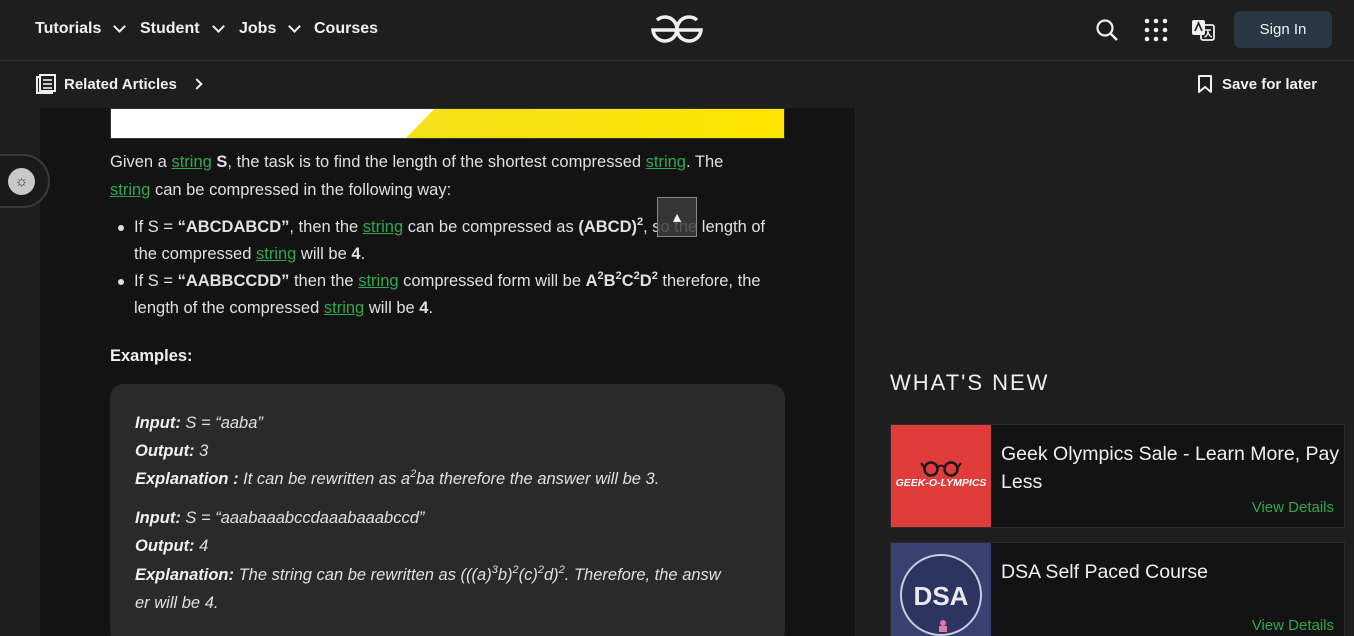 The height and width of the screenshot is (636, 1354). What do you see at coordinates (302, 518) in the screenshot?
I see `input-value: S = “aaabaaabccdaaabaaabccd”` at bounding box center [302, 518].